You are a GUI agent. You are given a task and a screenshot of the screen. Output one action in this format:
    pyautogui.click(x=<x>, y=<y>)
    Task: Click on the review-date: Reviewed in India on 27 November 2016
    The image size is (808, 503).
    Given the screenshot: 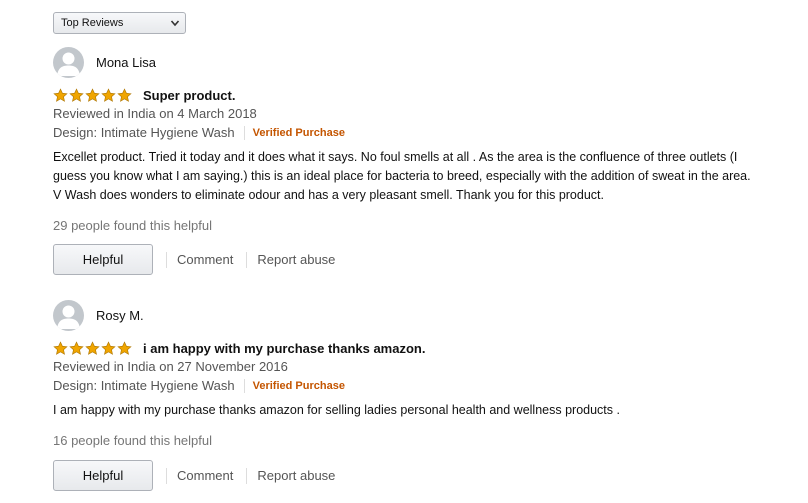 What is the action you would take?
    pyautogui.click(x=170, y=366)
    